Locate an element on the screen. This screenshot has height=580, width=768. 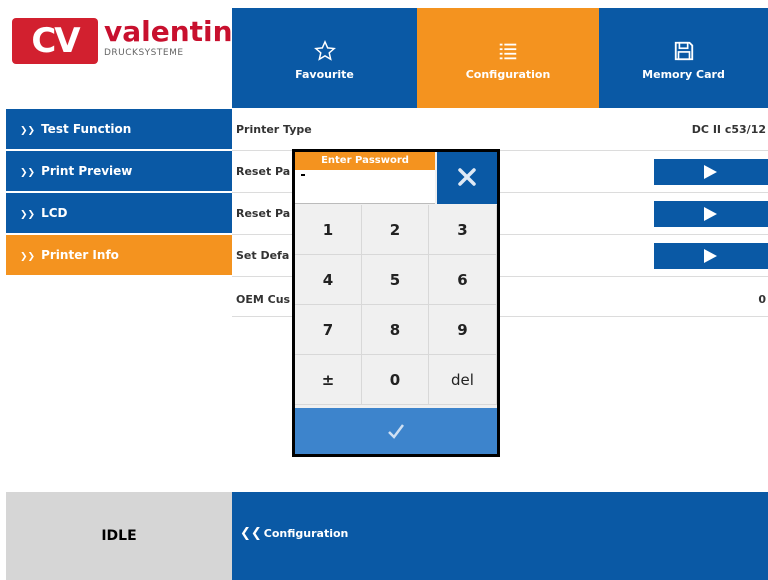
back-button: ❮❮ Configuration is located at coordinates (294, 533).